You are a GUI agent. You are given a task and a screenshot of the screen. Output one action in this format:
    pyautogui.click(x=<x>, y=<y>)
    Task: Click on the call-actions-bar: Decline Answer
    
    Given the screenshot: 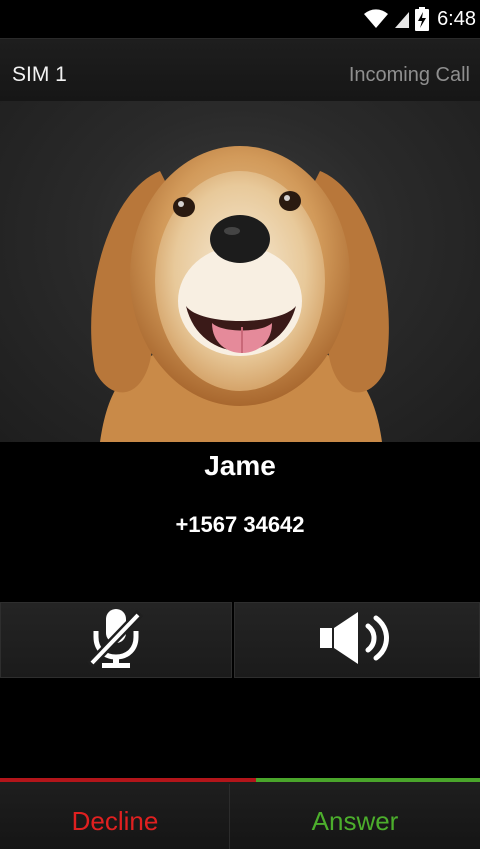 What is the action you would take?
    pyautogui.click(x=240, y=813)
    